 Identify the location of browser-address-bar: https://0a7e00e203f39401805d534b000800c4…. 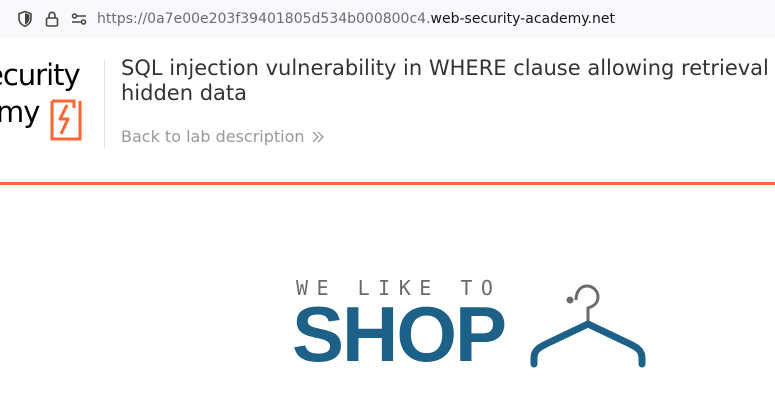
(387, 19).